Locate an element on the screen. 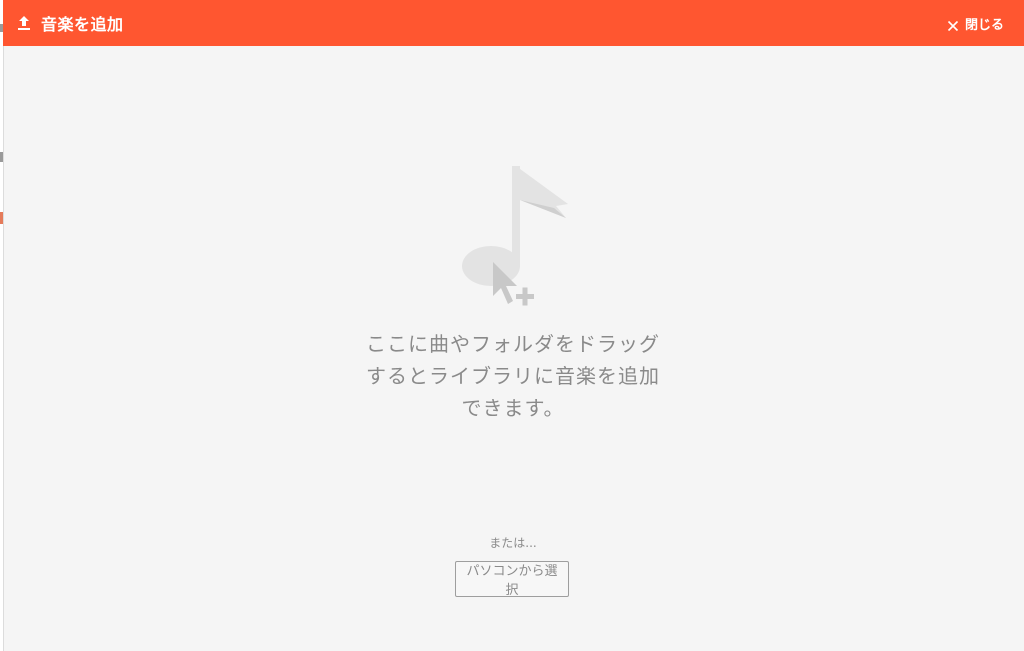 The width and height of the screenshot is (1024, 651). select-from-computer-button: パソコンから選択 is located at coordinates (512, 579).